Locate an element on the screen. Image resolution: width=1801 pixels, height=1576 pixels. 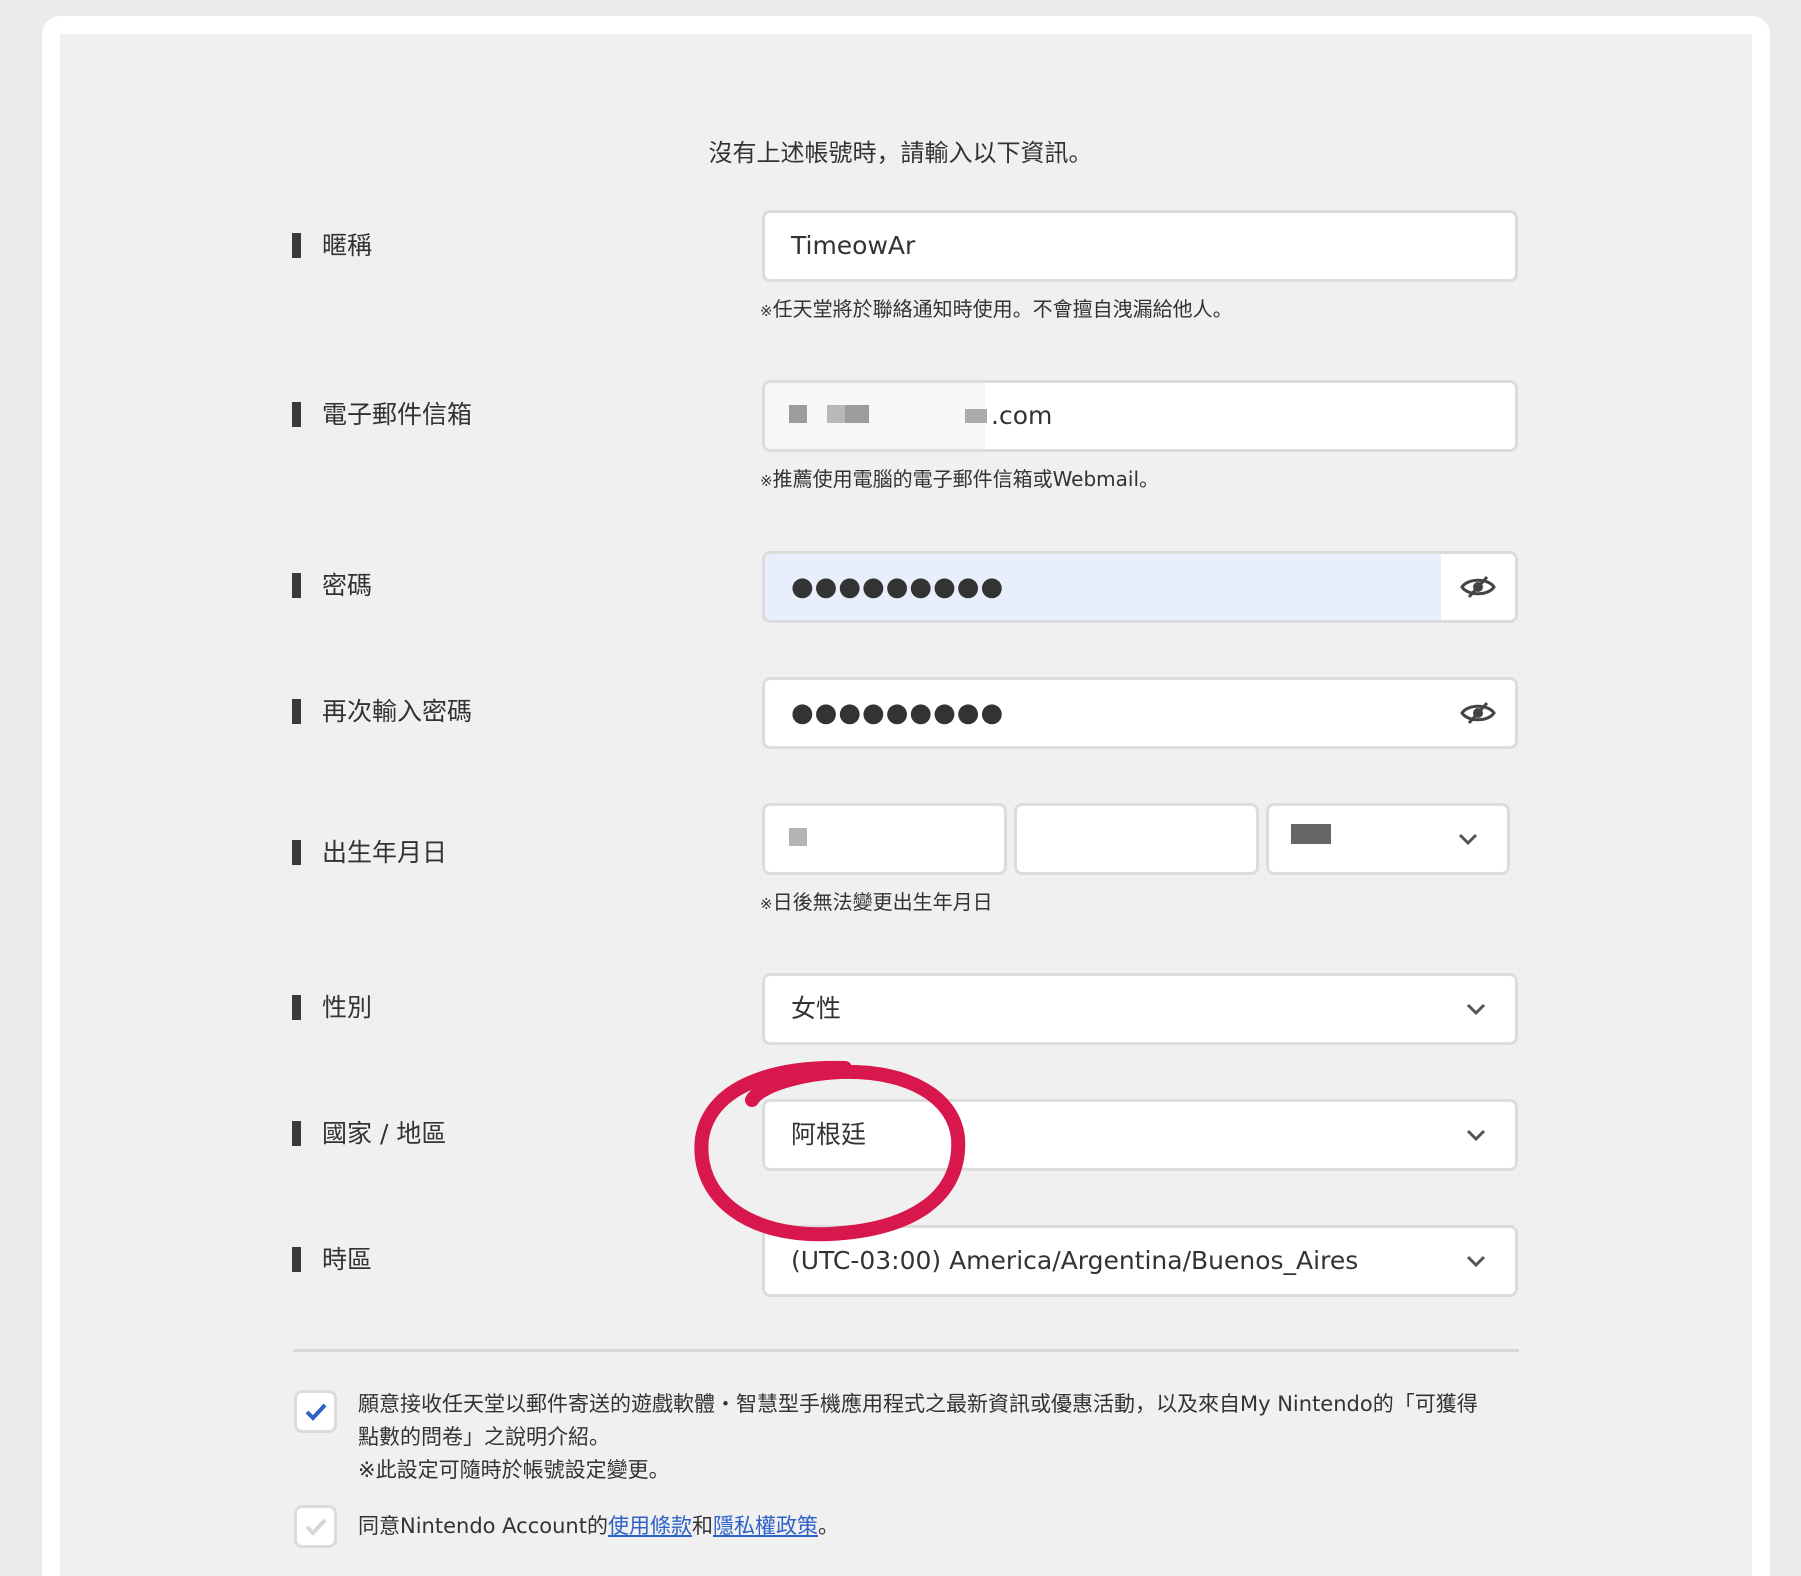
timezone-label: 時區 is located at coordinates (332, 1260).